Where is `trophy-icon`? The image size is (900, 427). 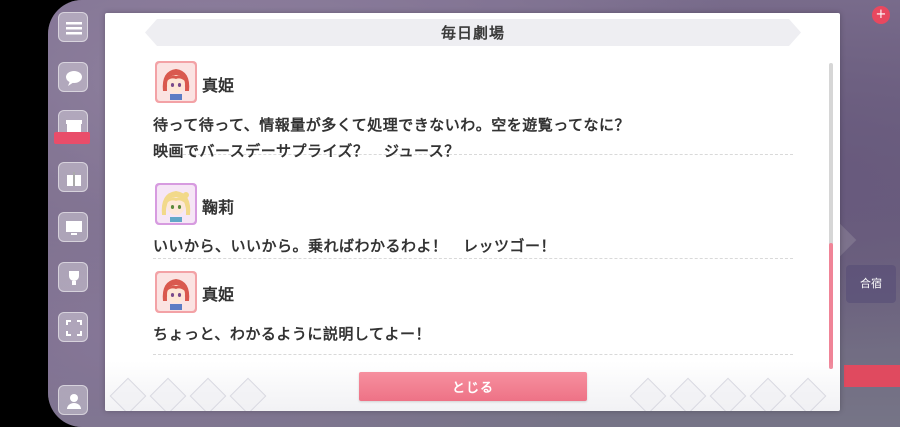 trophy-icon is located at coordinates (73, 277).